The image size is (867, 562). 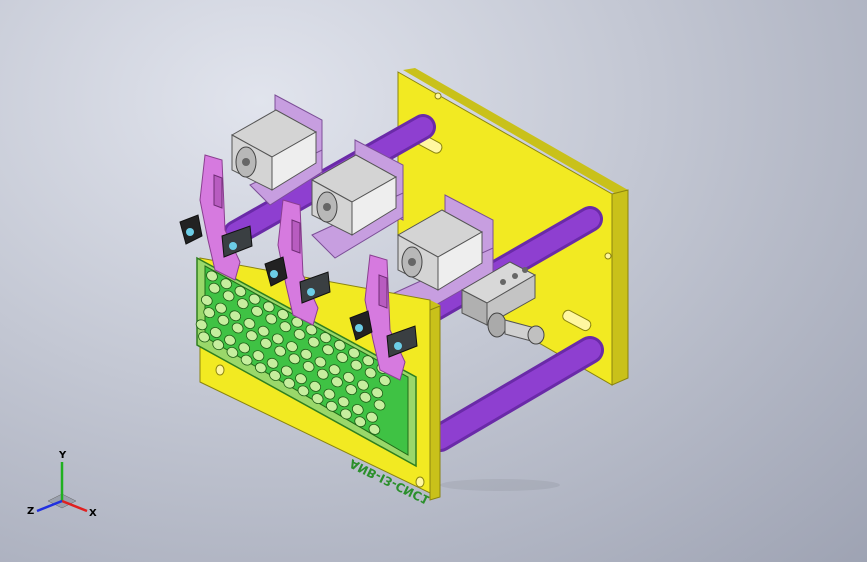 What do you see at coordinates (62, 484) in the screenshot?
I see `coordinate-triad: Y X Z` at bounding box center [62, 484].